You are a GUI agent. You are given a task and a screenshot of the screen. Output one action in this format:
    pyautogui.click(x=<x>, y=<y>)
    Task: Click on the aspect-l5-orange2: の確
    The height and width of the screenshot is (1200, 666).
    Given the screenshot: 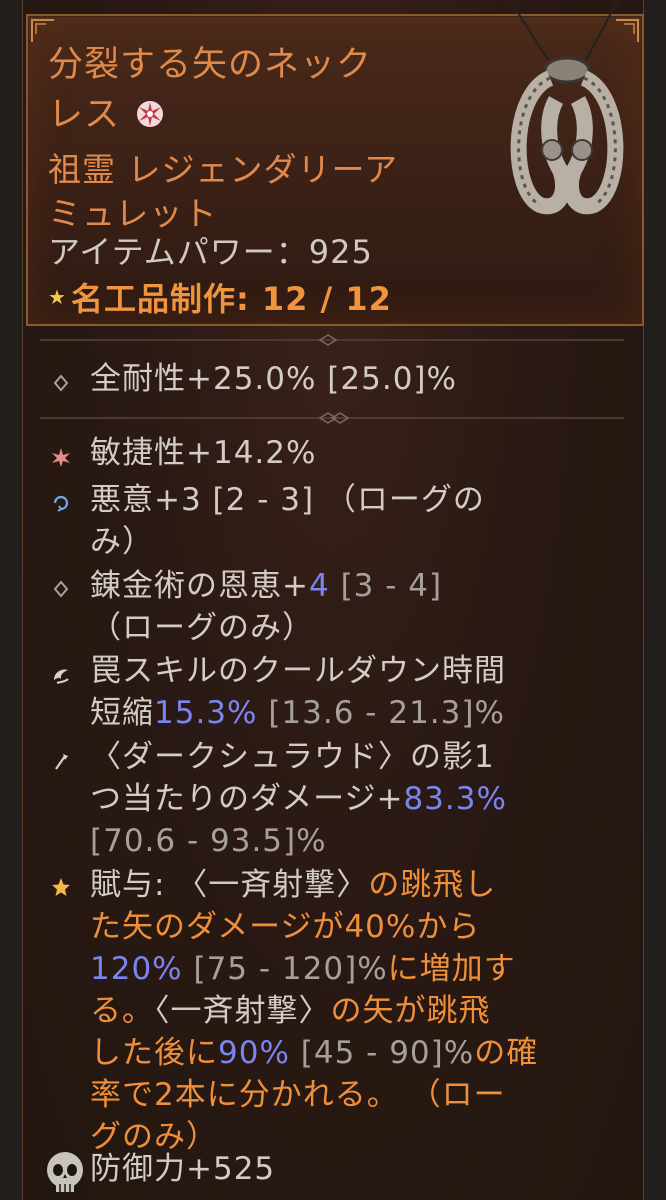 What is the action you would take?
    pyautogui.click(x=506, y=1053)
    